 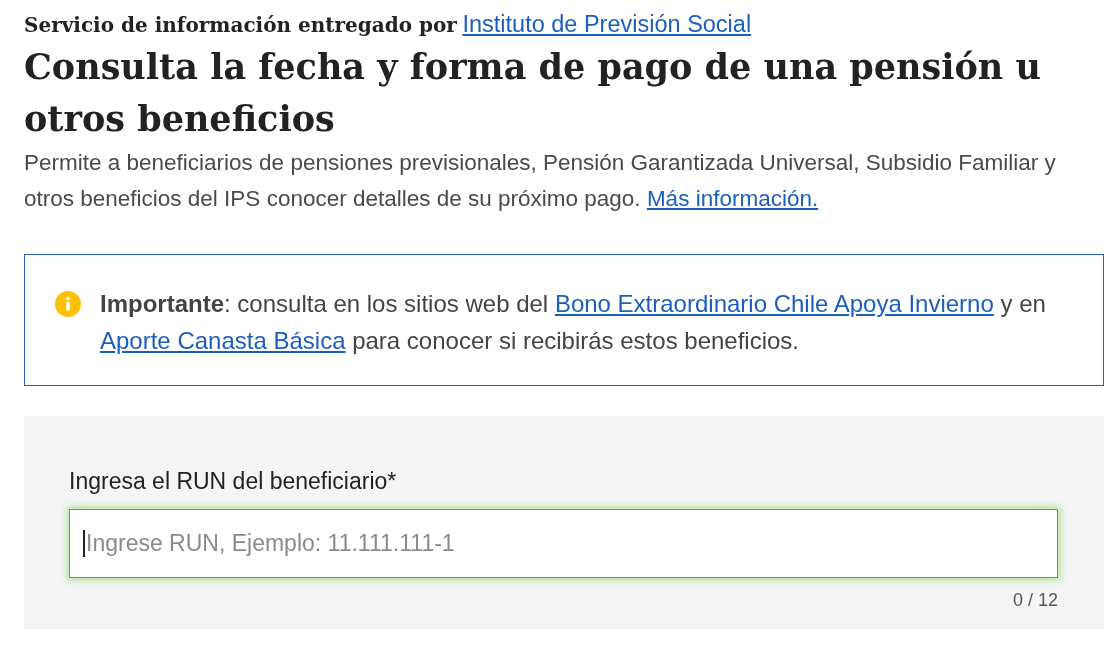 What do you see at coordinates (223, 340) in the screenshot?
I see `notice-link: Aporte Canasta Básica` at bounding box center [223, 340].